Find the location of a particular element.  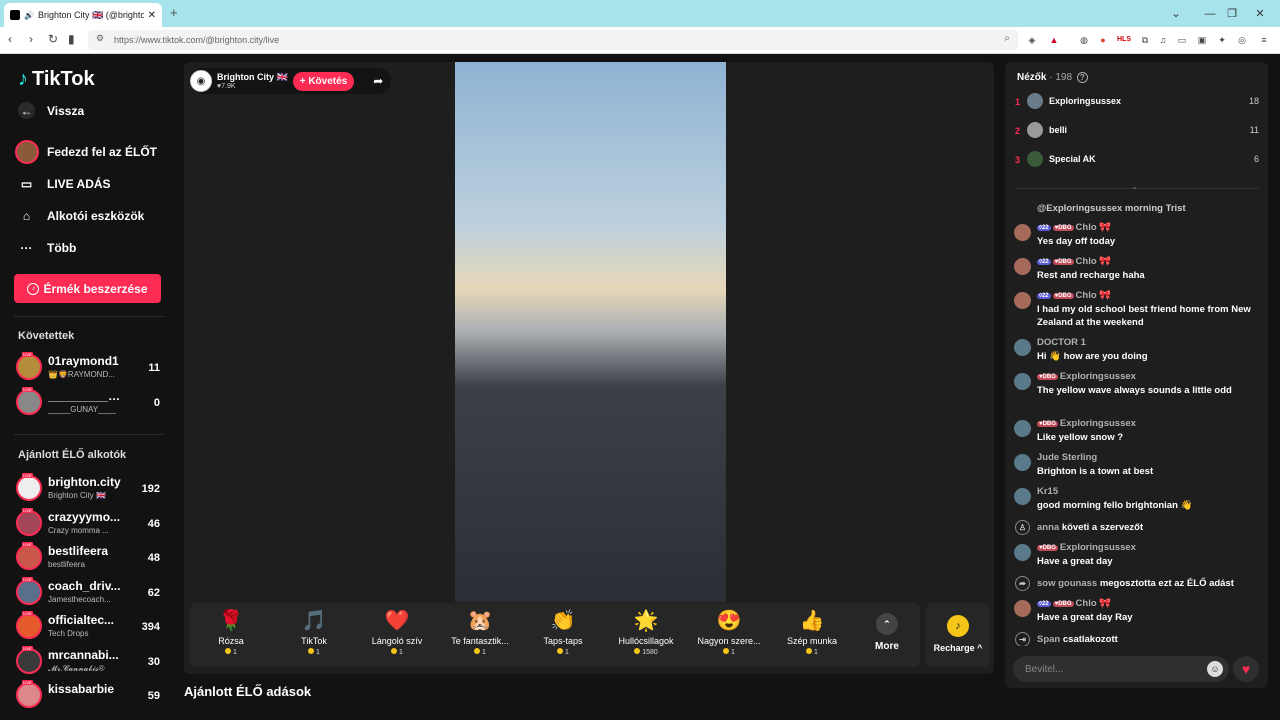

extension-color-icon: ● is located at coordinates (1103, 40).